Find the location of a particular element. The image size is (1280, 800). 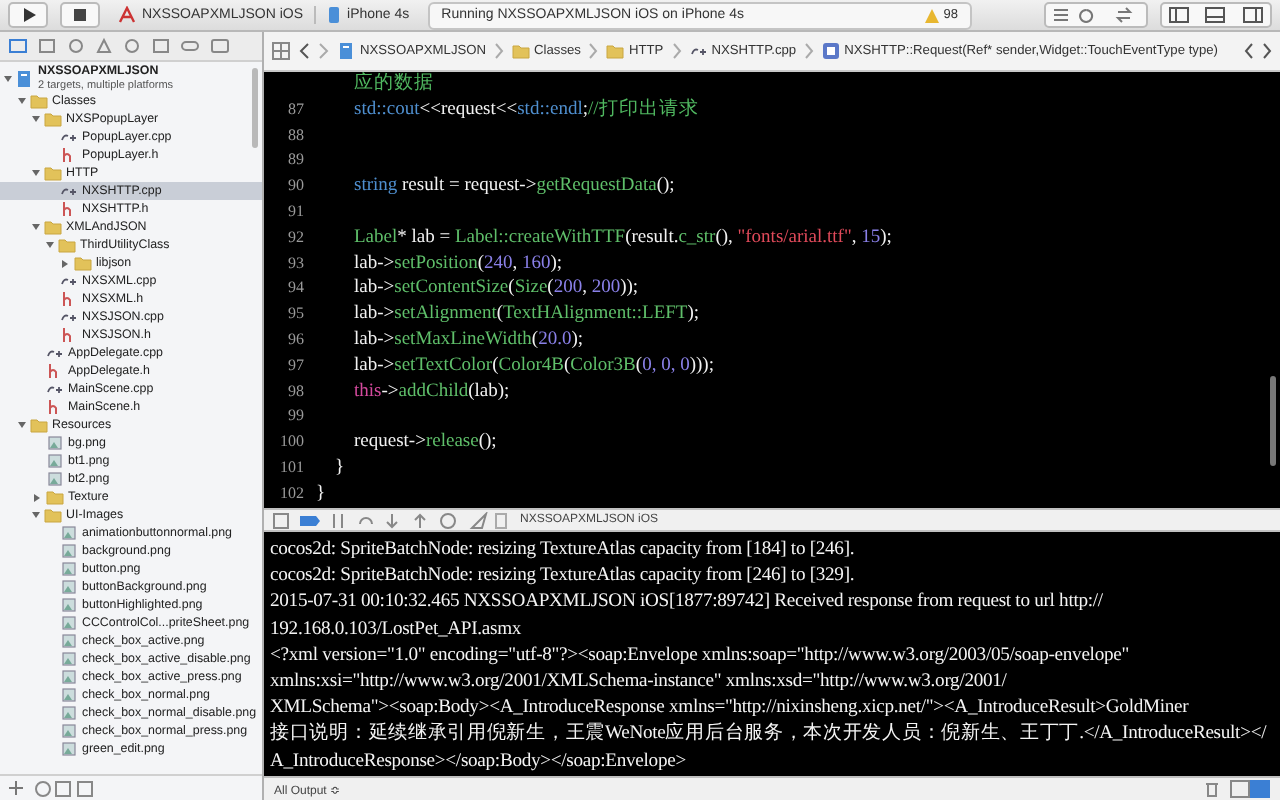

split-view-icon is located at coordinates (1250, 789).